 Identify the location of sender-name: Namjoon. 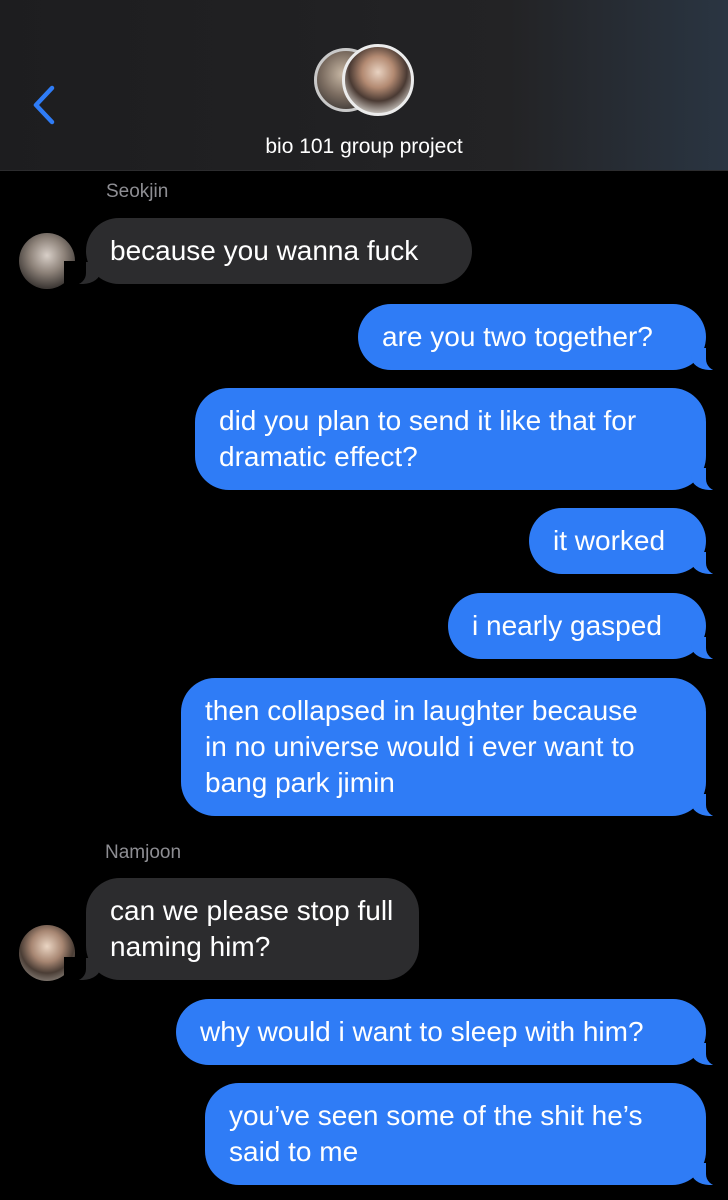
(143, 852).